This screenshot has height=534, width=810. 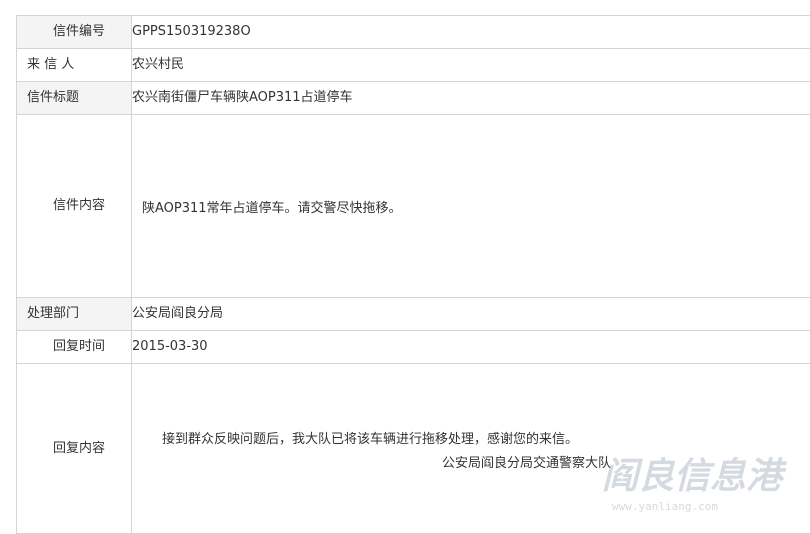 I want to click on sender-label: 来 信 人, so click(x=74, y=65).